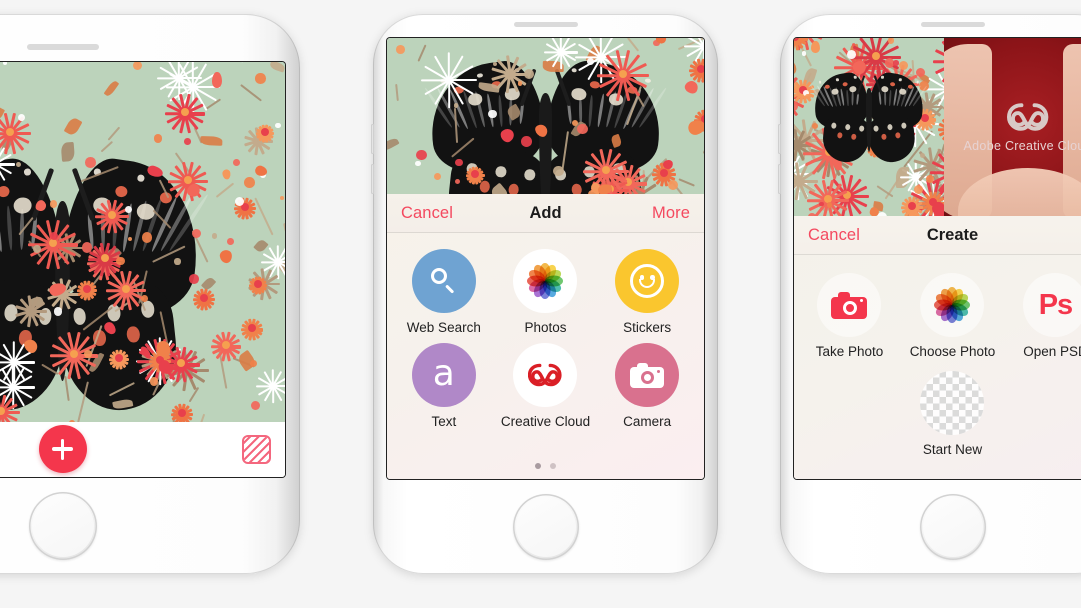  What do you see at coordinates (545, 327) in the screenshot?
I see `sheet-item-label: Photos` at bounding box center [545, 327].